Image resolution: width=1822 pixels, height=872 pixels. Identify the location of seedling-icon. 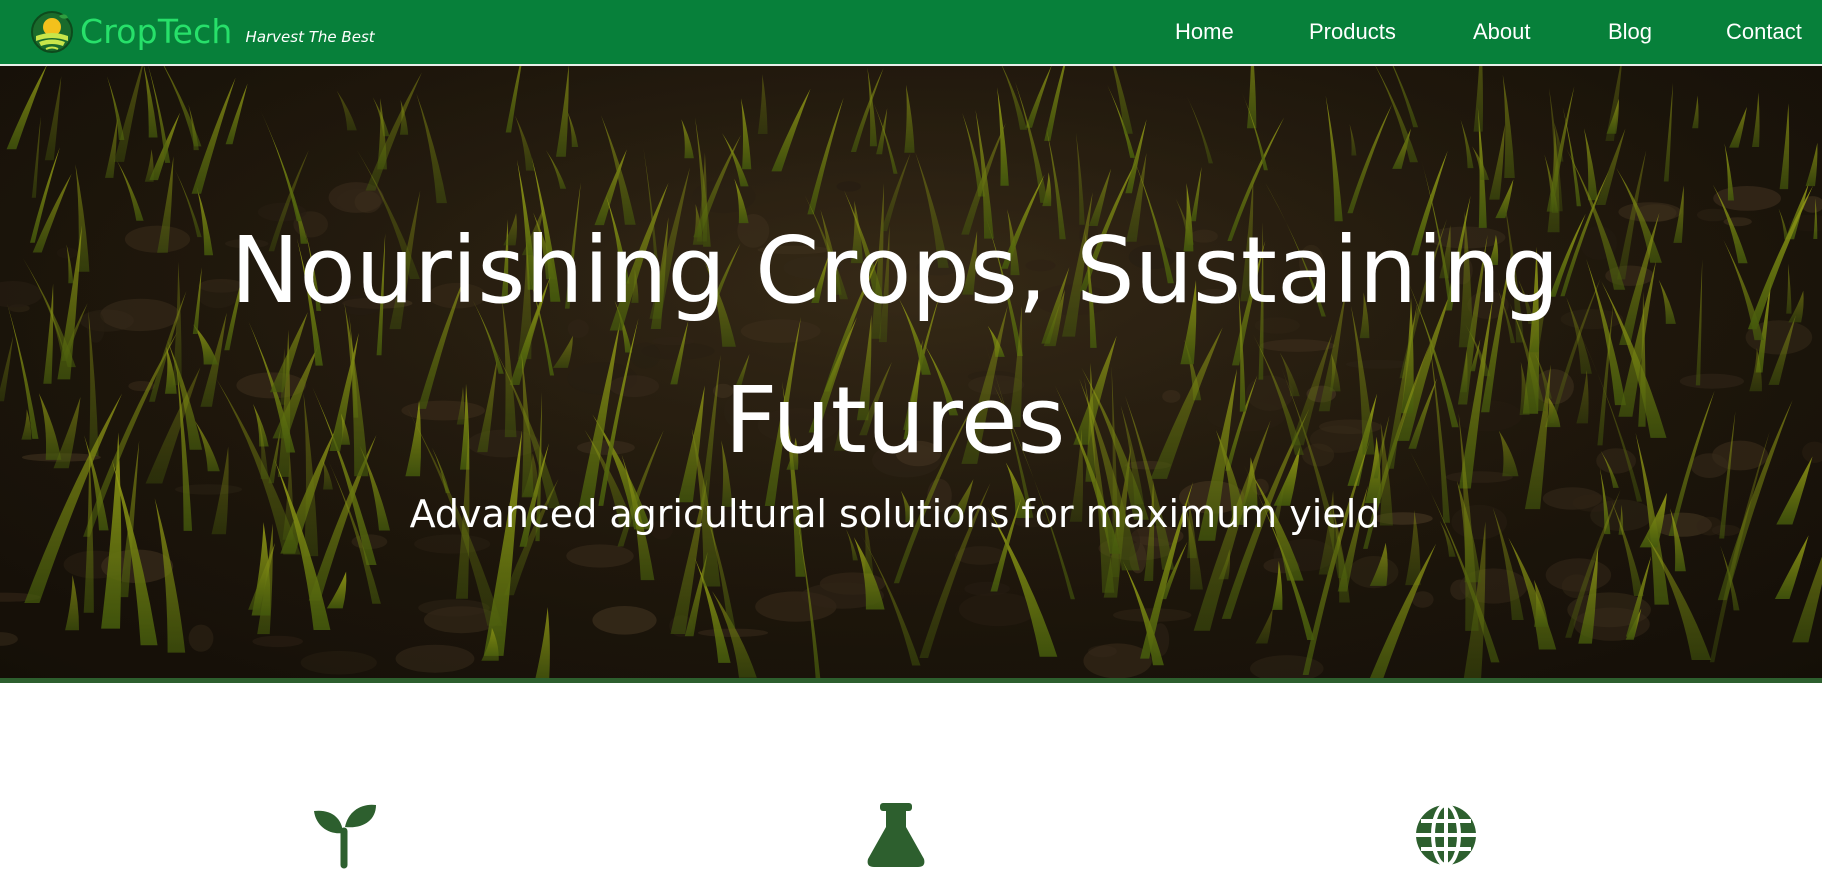
(345, 836).